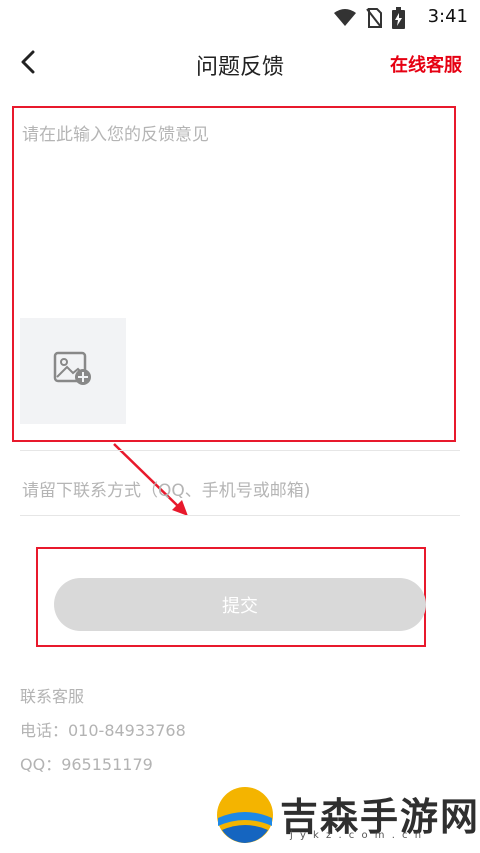 This screenshot has height=853, width=480. I want to click on top-bar: 问题反馈 在线客服, so click(240, 64).